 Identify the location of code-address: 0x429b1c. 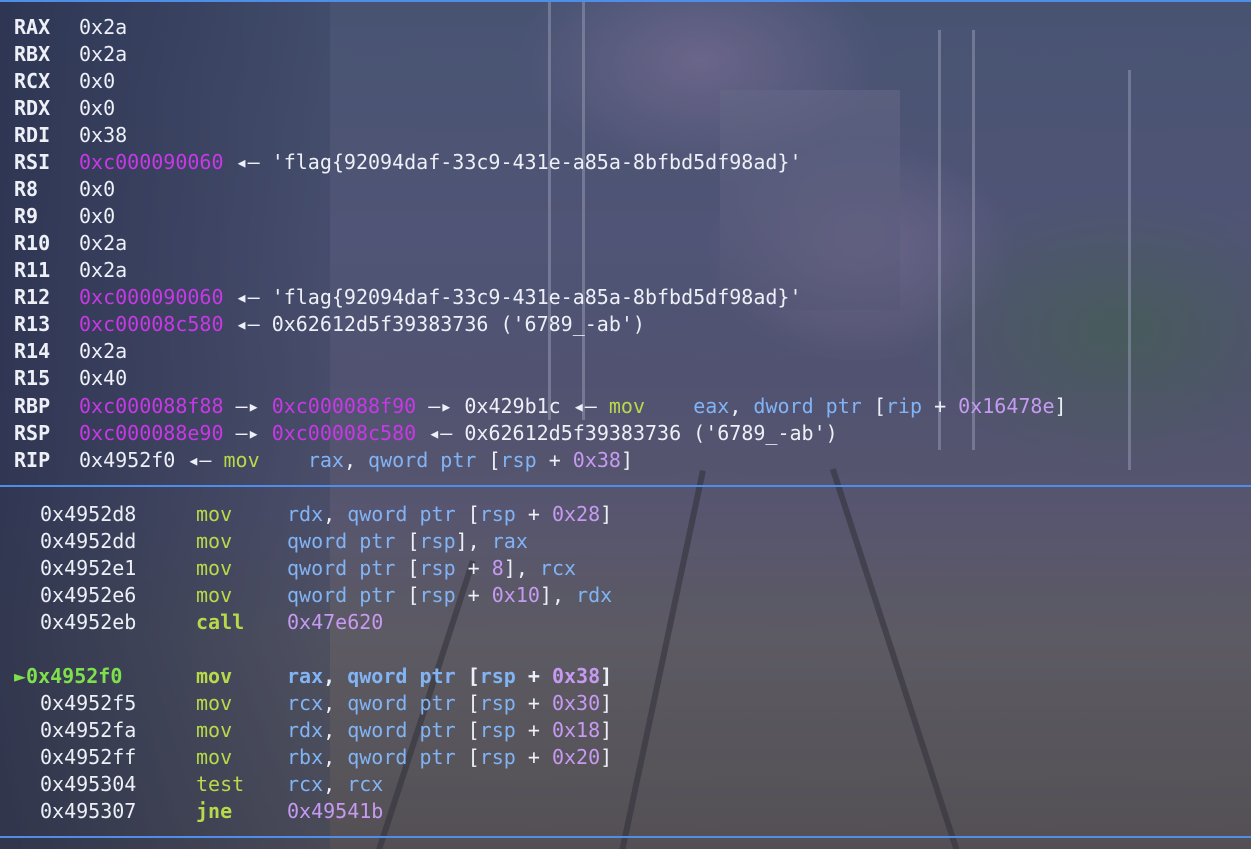
(512, 406).